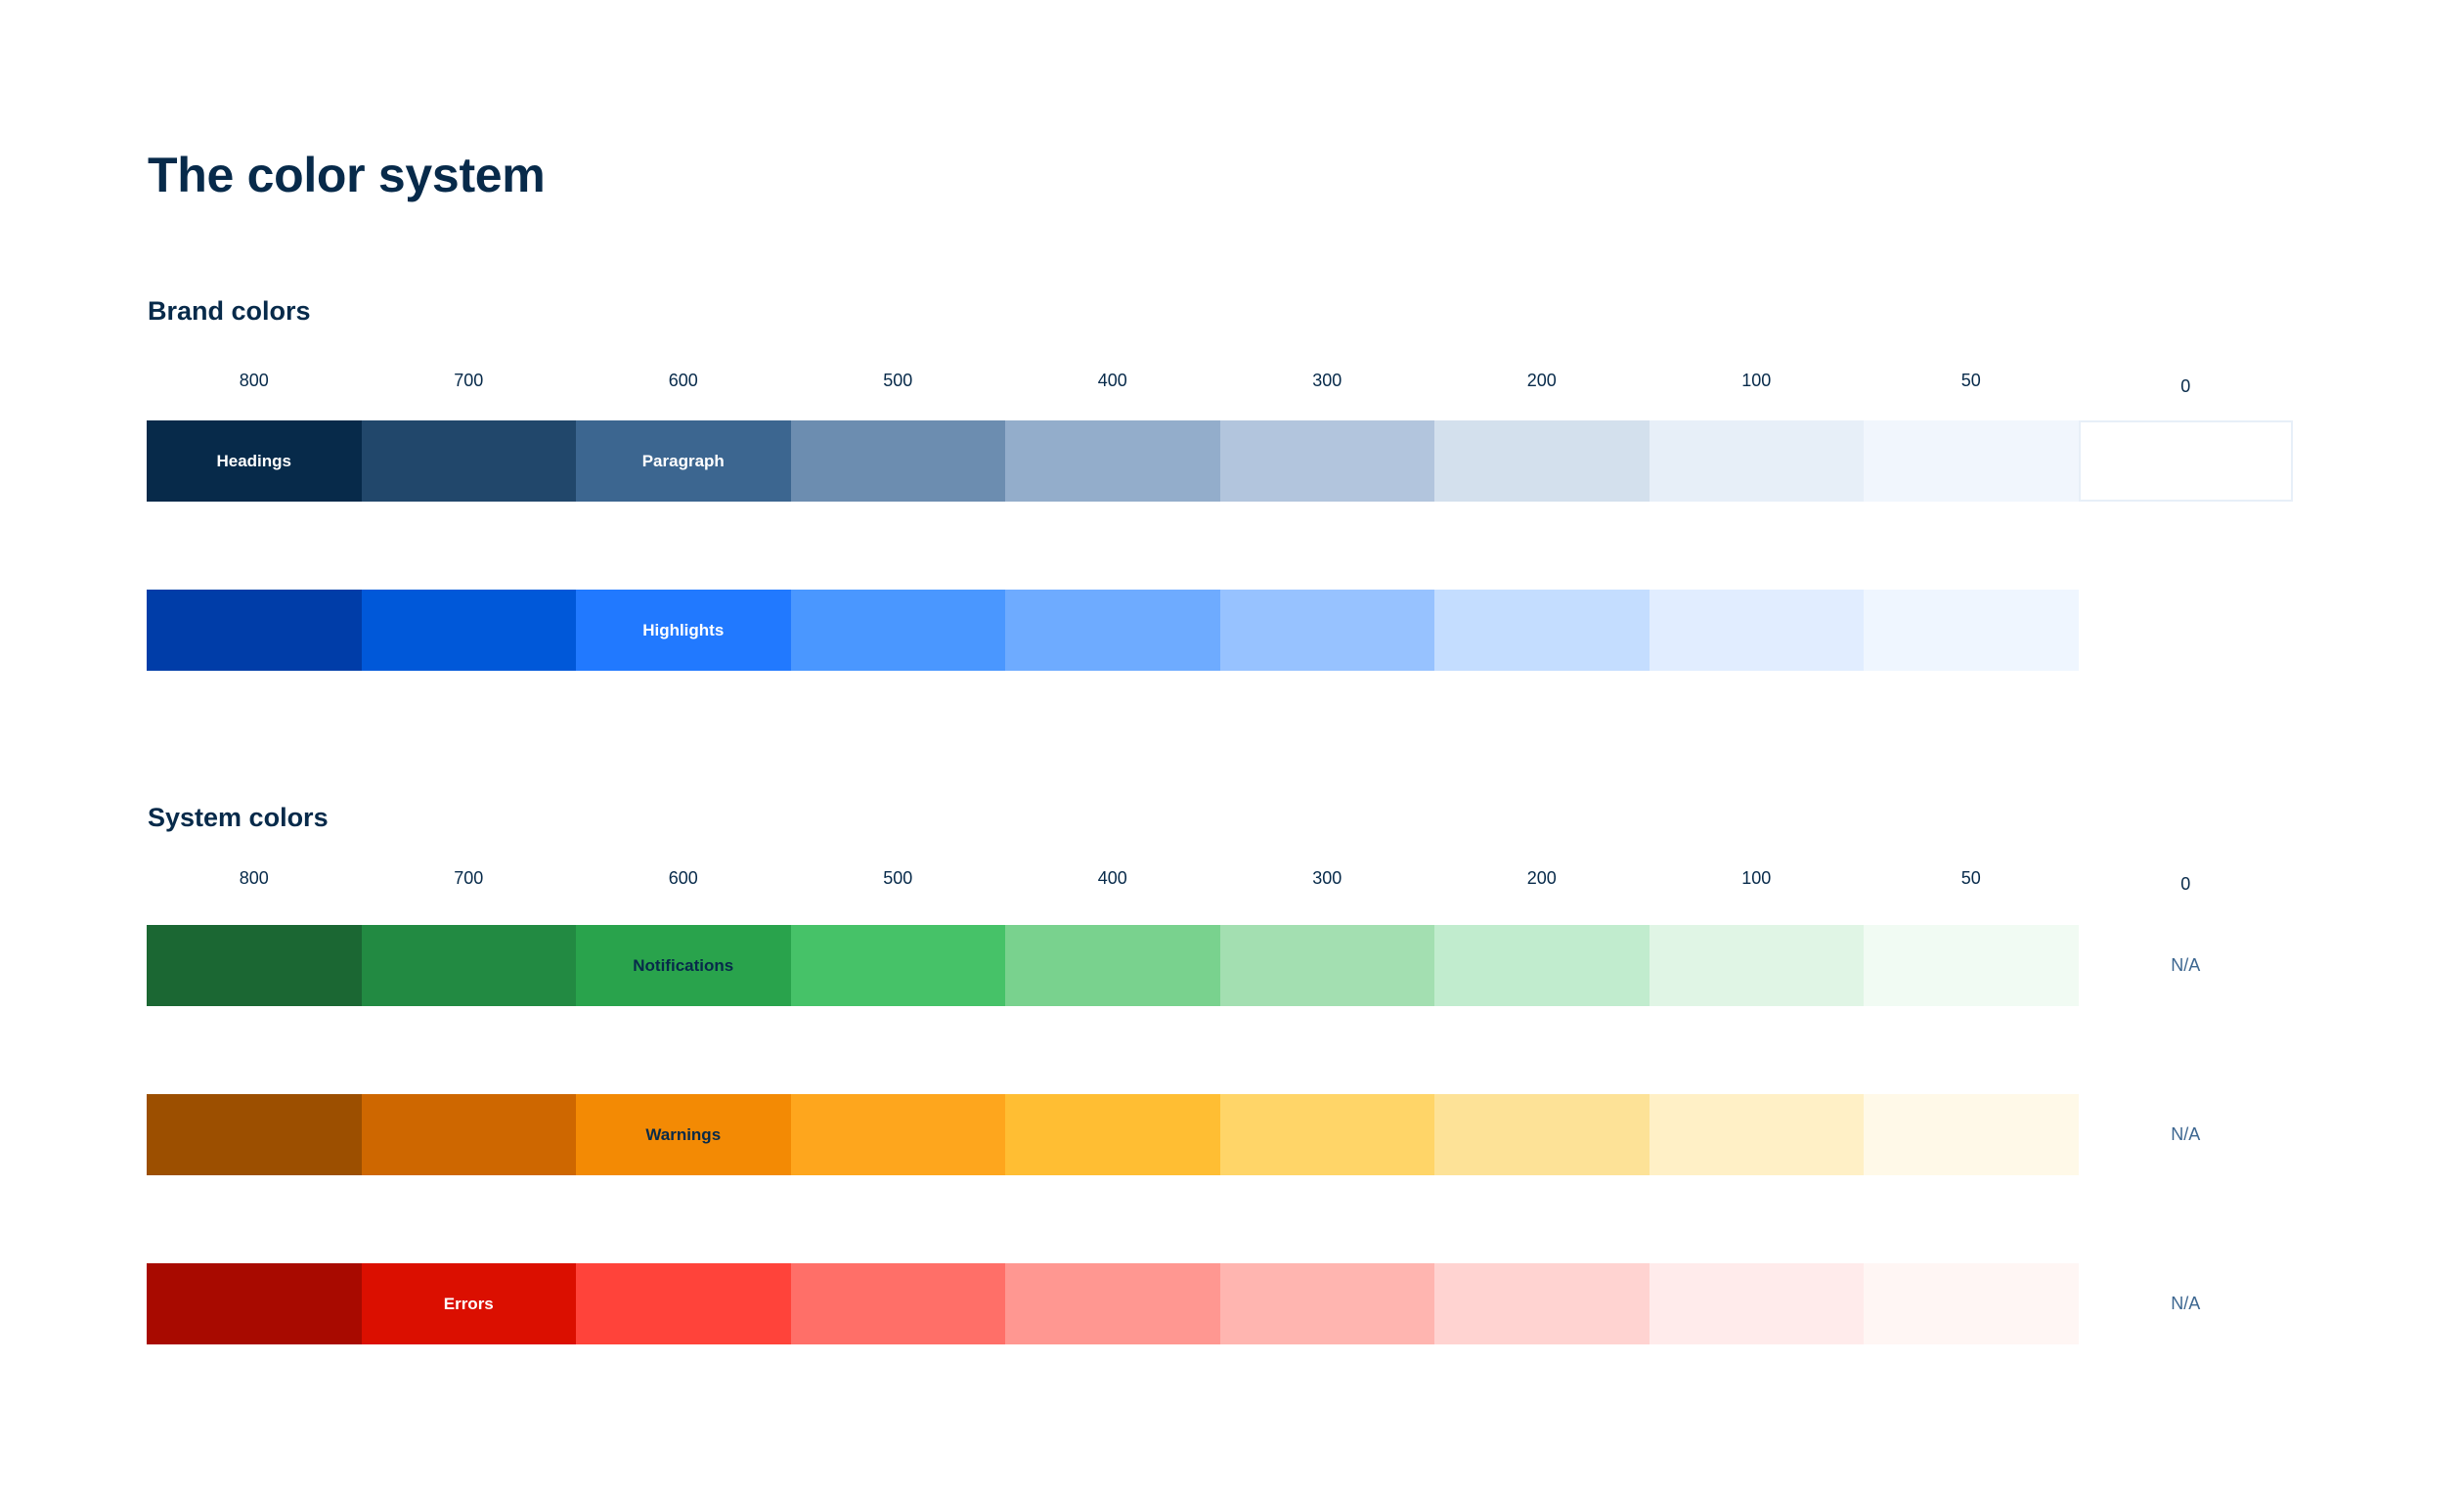 The image size is (2464, 1495). What do you see at coordinates (683, 878) in the screenshot?
I see `system-shade-label-600: 600` at bounding box center [683, 878].